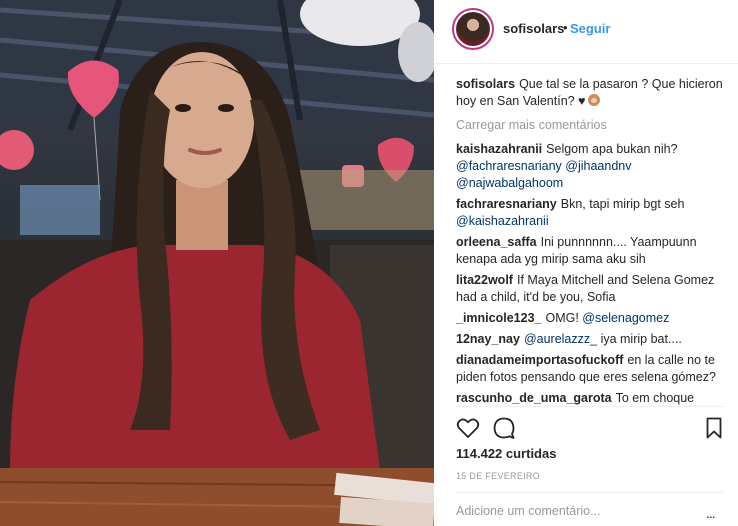 The image size is (738, 526). What do you see at coordinates (509, 166) in the screenshot?
I see `mention-link: @fachraresnariany` at bounding box center [509, 166].